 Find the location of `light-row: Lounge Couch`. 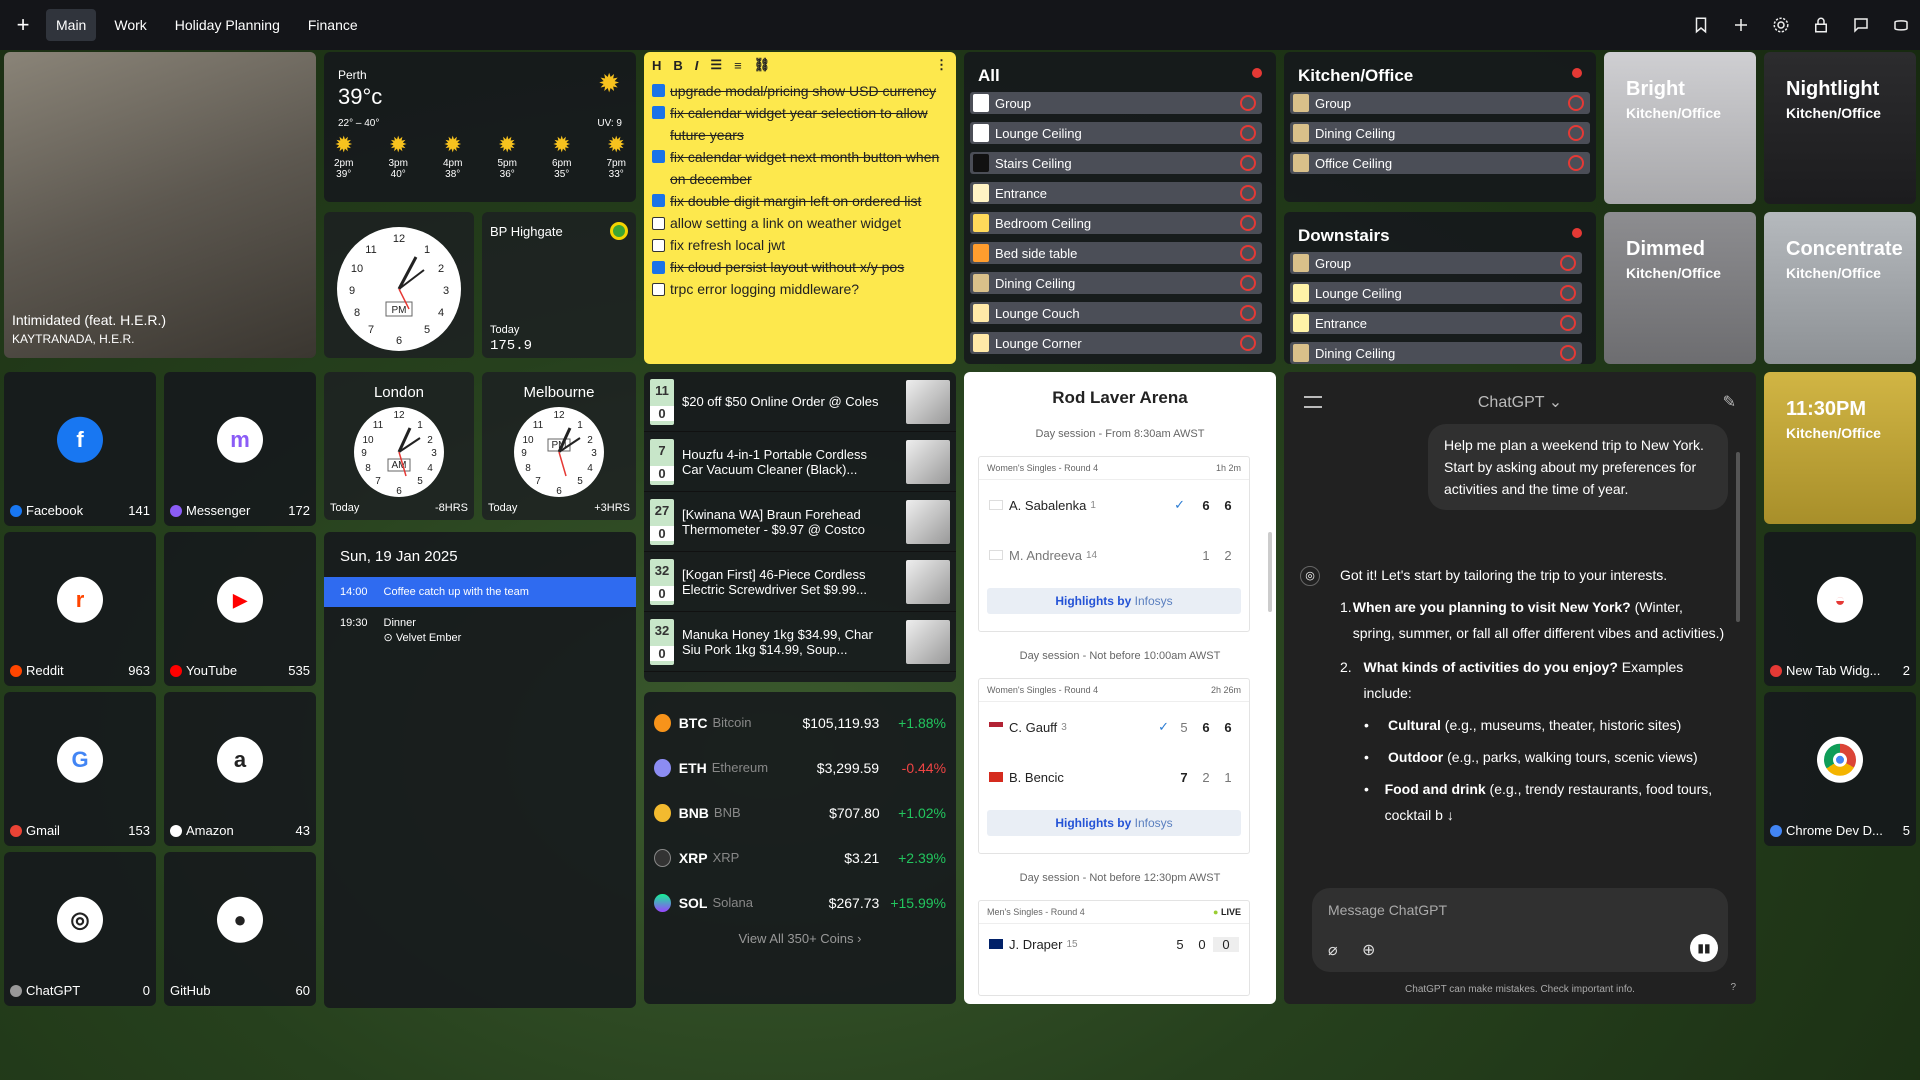

light-row: Lounge Couch is located at coordinates (1116, 313).